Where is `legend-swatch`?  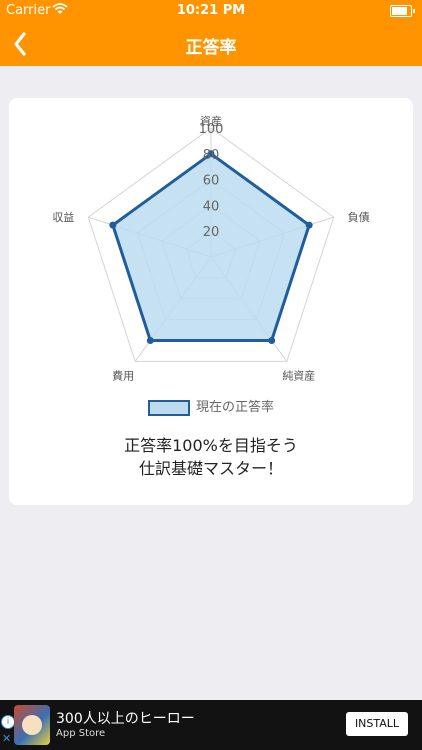 legend-swatch is located at coordinates (168, 407).